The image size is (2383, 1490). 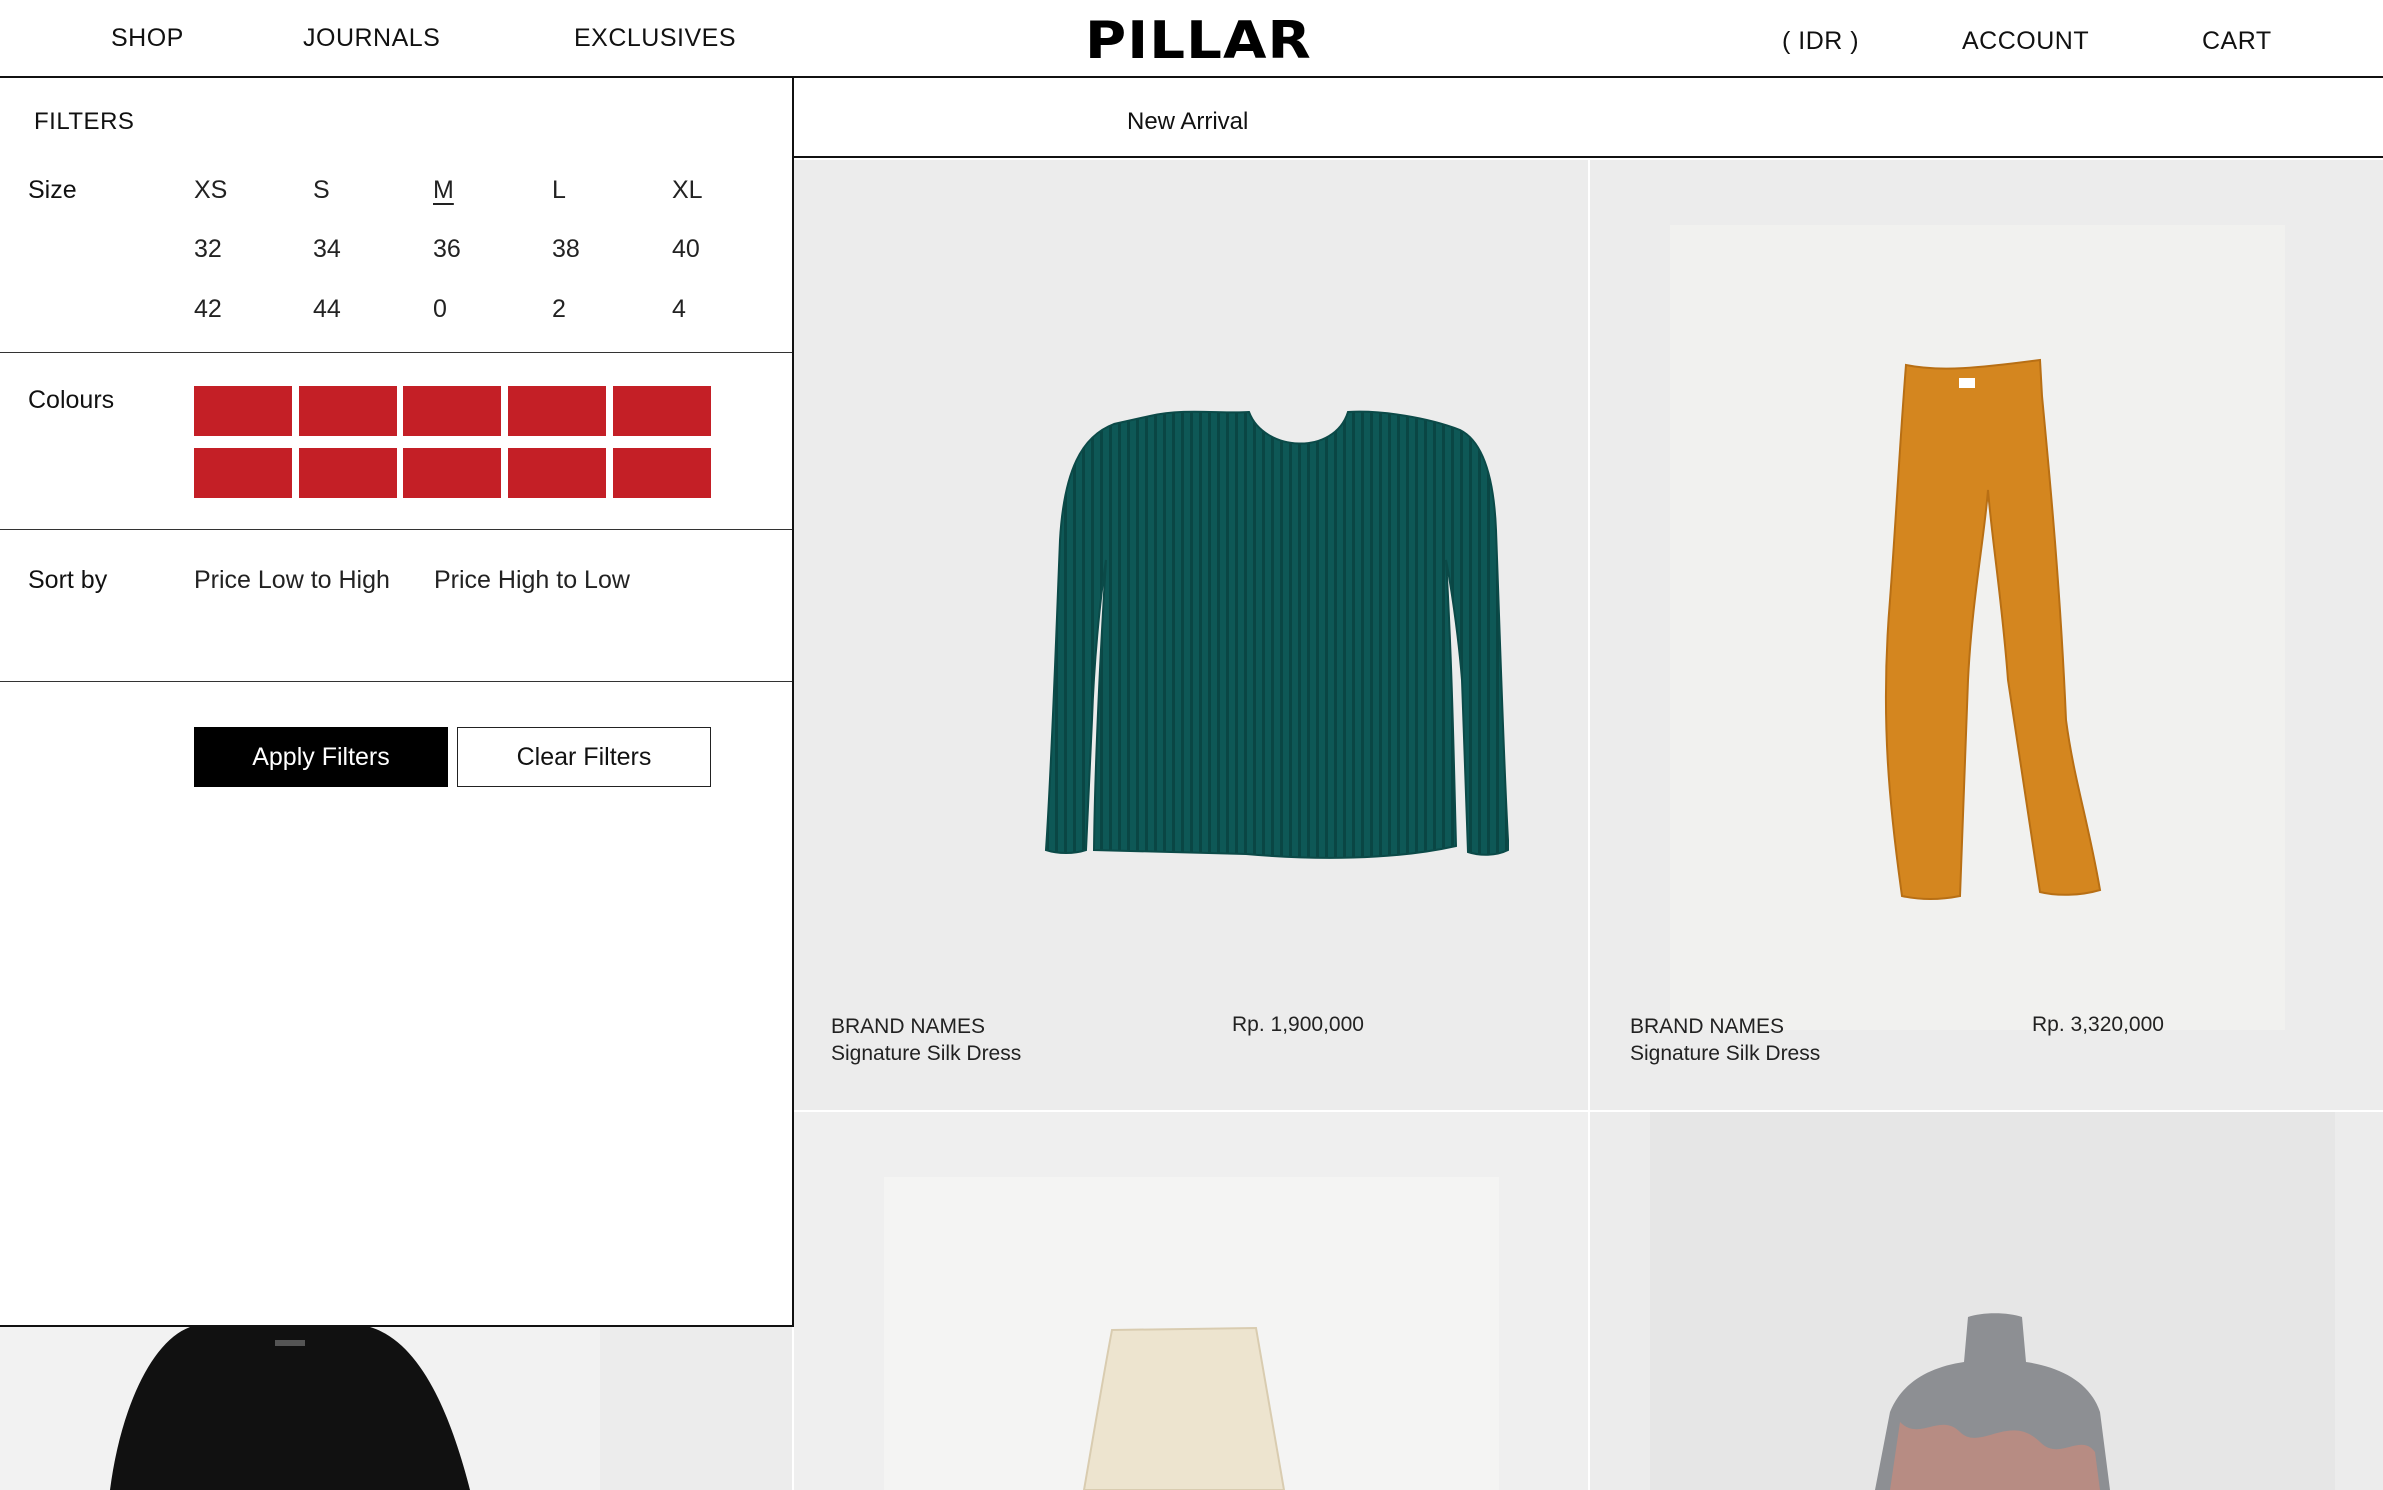 What do you see at coordinates (292, 580) in the screenshot?
I see `sort-price-low-high: Price Low to High` at bounding box center [292, 580].